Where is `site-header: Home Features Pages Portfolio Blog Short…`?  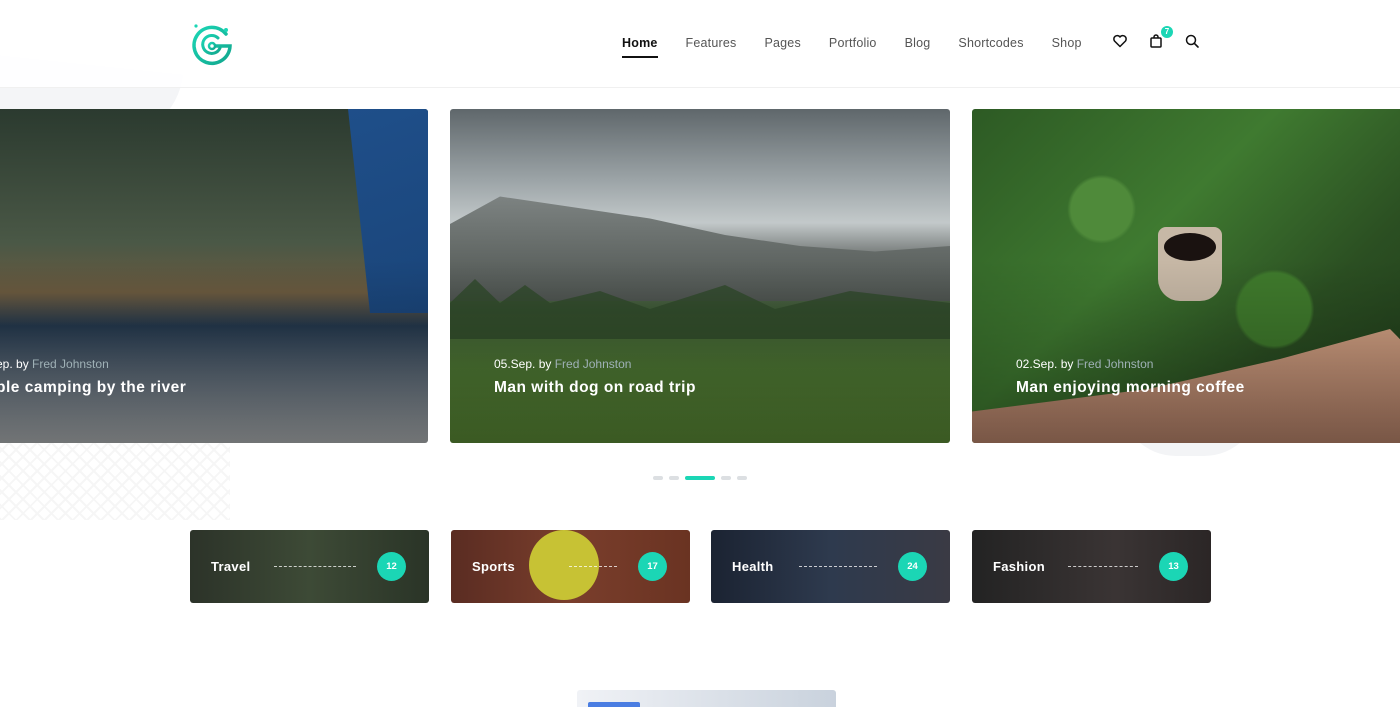
site-header: Home Features Pages Portfolio Blog Short… is located at coordinates (700, 44).